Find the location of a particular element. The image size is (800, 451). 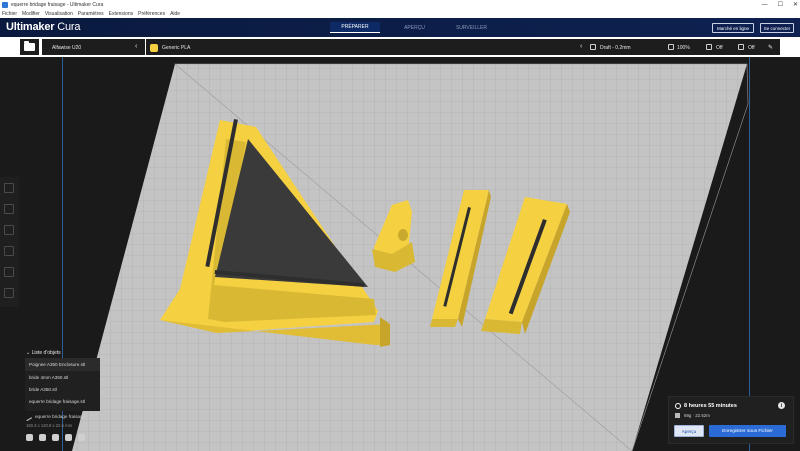

menu-parametres: Paramètres is located at coordinates (91, 14).